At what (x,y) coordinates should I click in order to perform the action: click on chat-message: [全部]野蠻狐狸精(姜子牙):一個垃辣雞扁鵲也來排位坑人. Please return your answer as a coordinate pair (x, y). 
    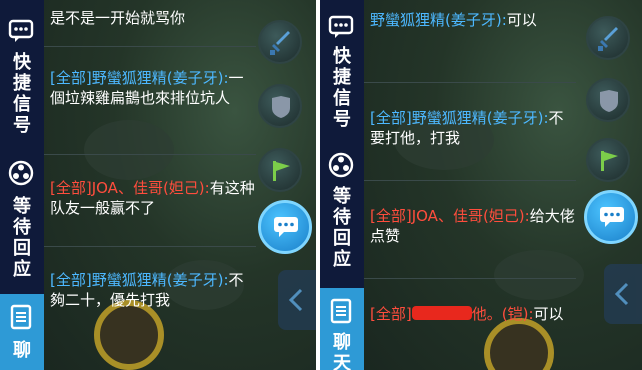
    Looking at the image, I should click on (147, 88).